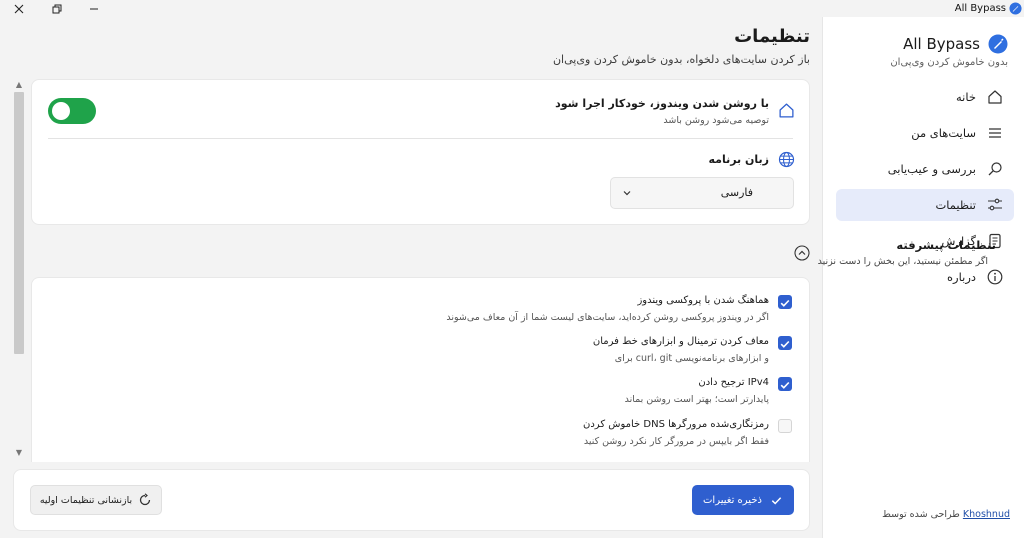  What do you see at coordinates (966, 97) in the screenshot?
I see `sidebar-item-label: خانه` at bounding box center [966, 97].